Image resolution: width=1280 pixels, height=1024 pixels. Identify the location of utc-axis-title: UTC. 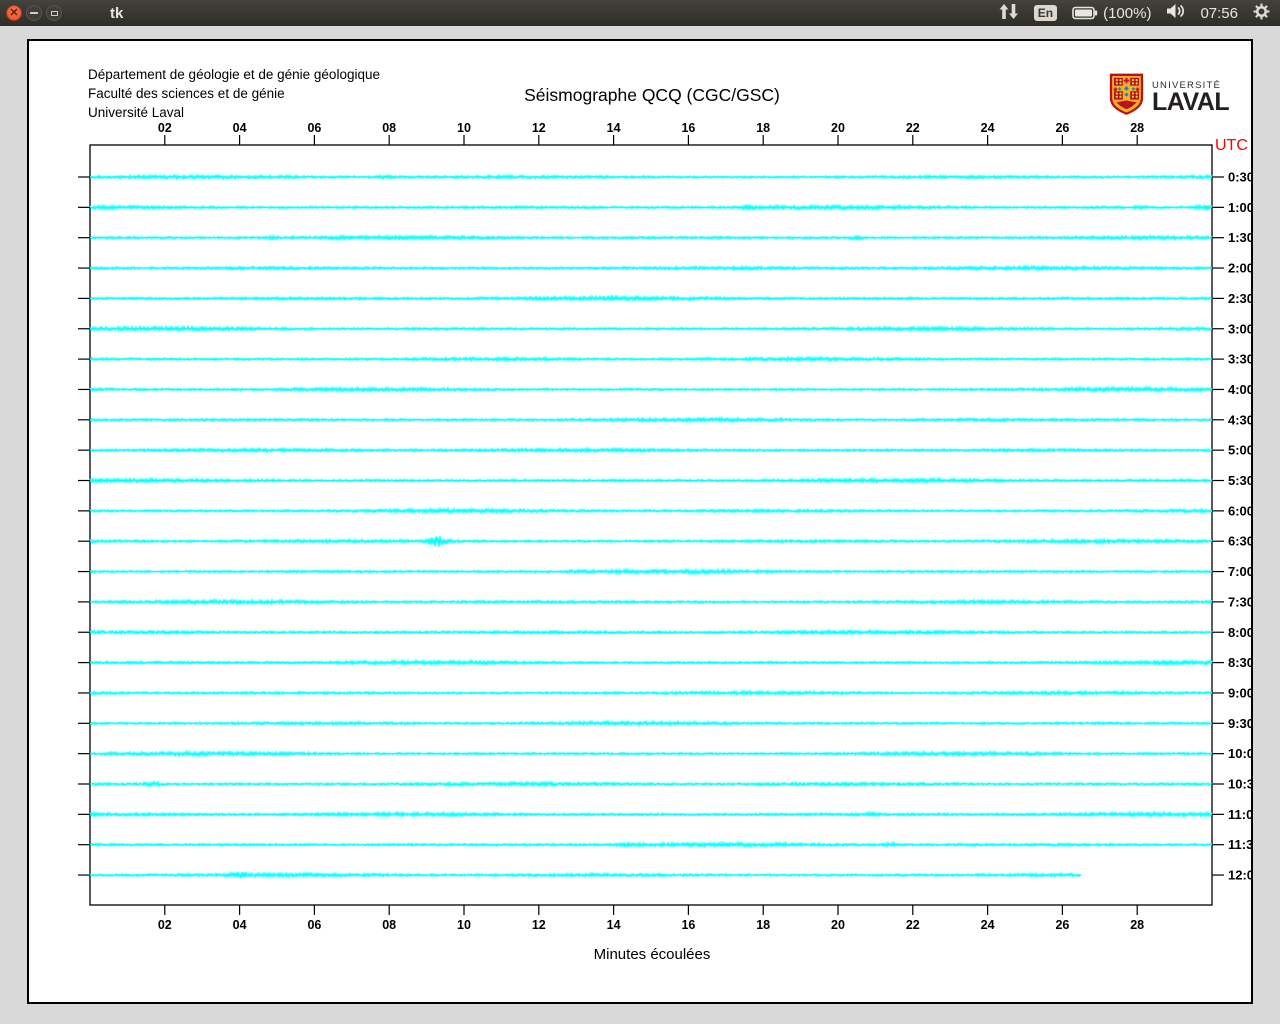
(1231, 145).